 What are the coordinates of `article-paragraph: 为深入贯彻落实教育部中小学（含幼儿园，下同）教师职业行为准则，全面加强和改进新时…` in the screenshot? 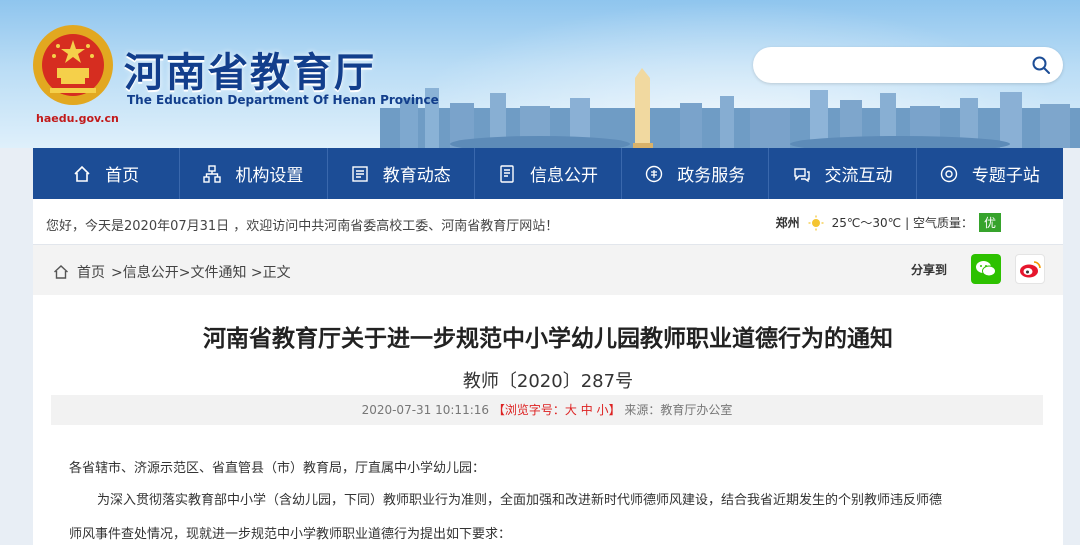 It's located at (520, 500).